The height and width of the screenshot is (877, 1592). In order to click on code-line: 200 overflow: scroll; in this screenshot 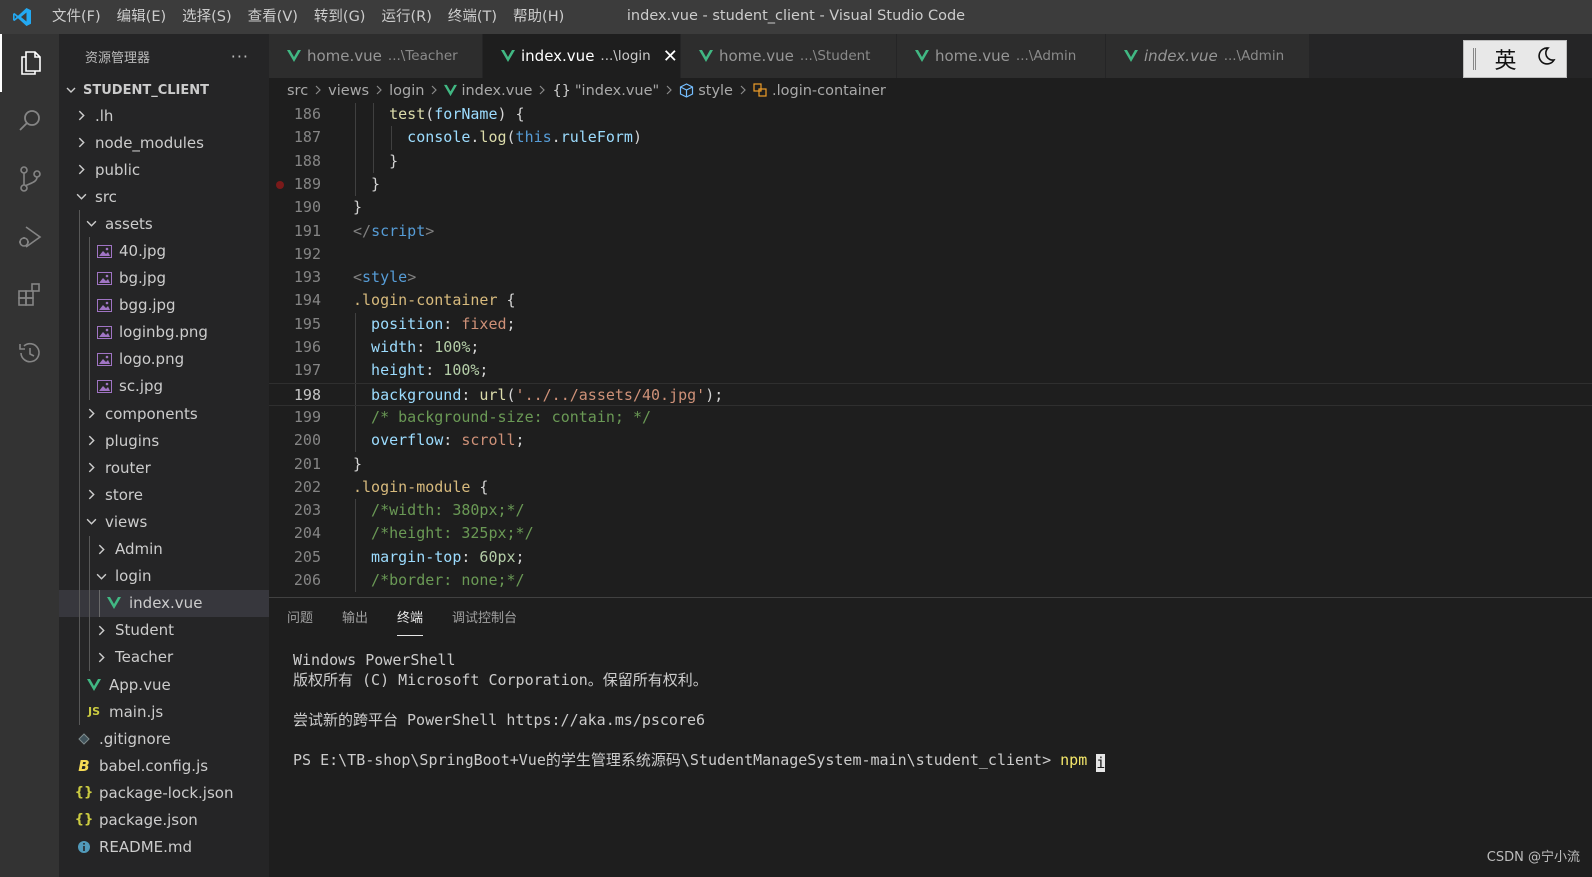, I will do `click(930, 441)`.